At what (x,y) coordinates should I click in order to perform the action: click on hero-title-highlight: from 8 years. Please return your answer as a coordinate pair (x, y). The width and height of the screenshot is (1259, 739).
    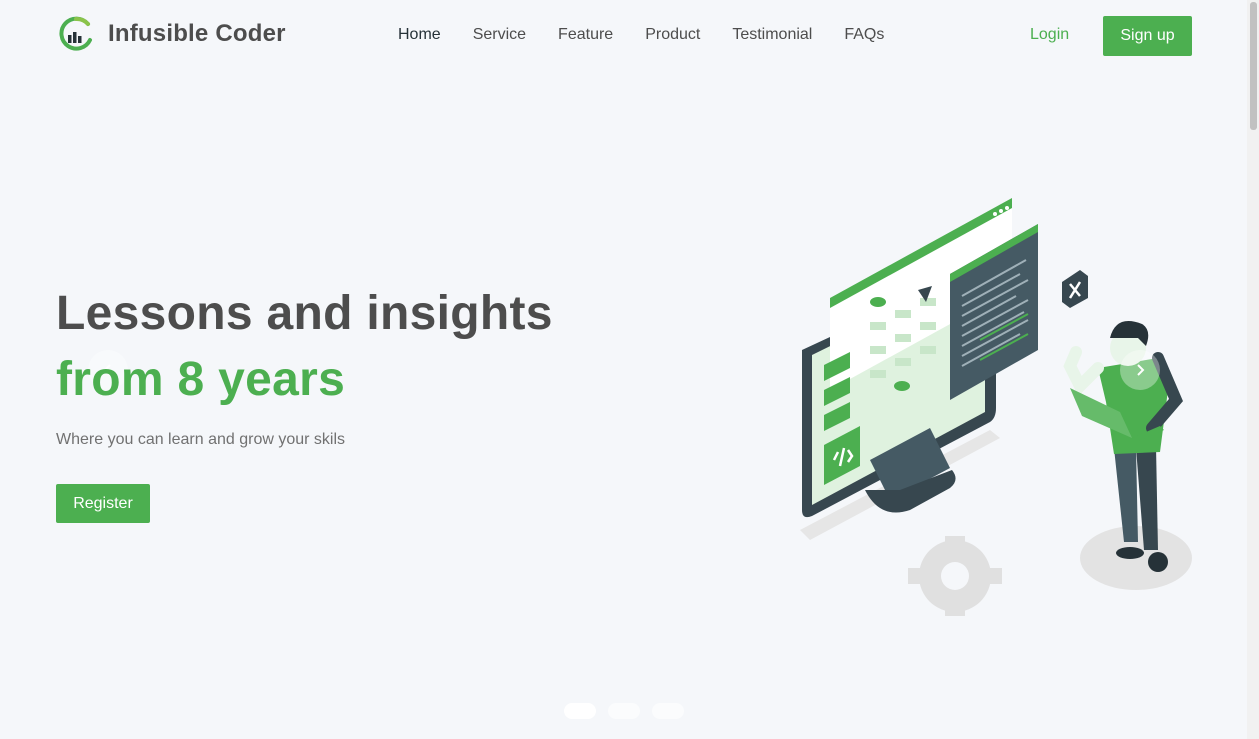
    Looking at the image, I should click on (201, 379).